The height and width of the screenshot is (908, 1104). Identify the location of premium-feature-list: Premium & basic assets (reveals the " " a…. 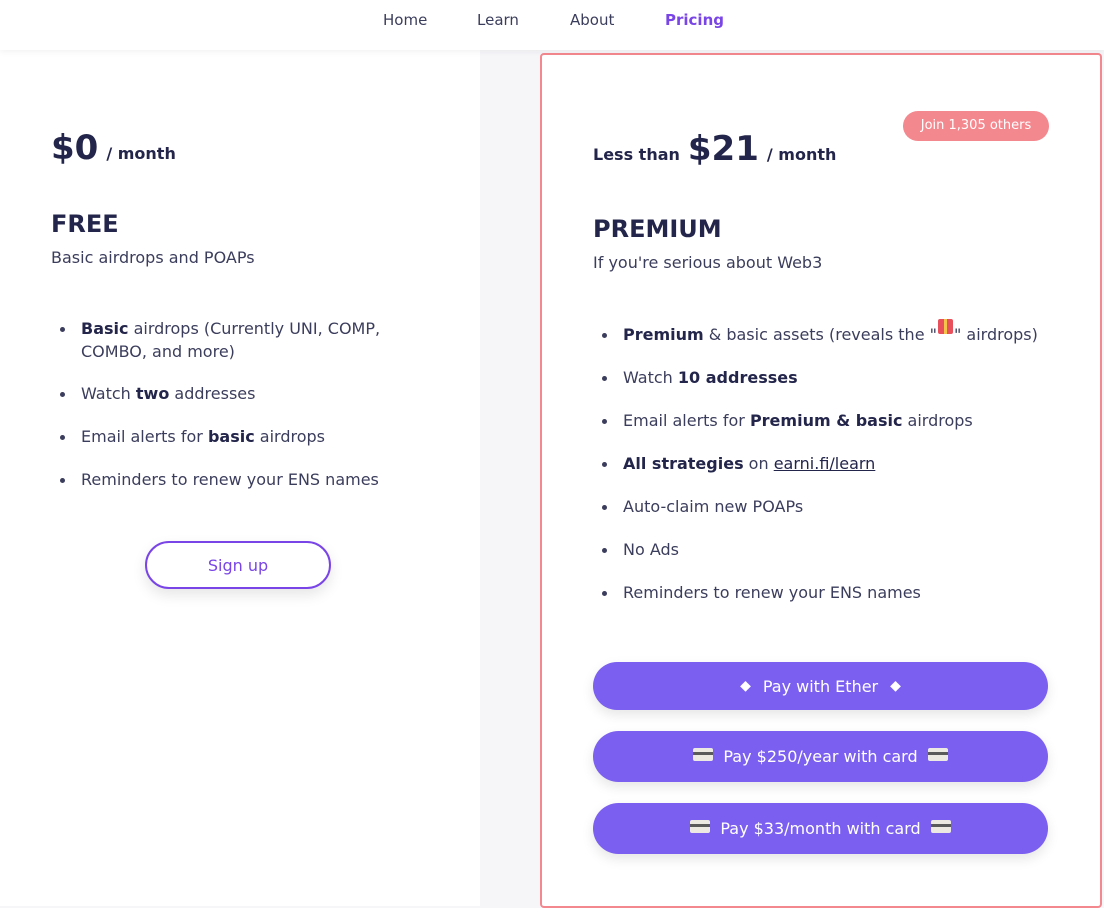
(828, 461).